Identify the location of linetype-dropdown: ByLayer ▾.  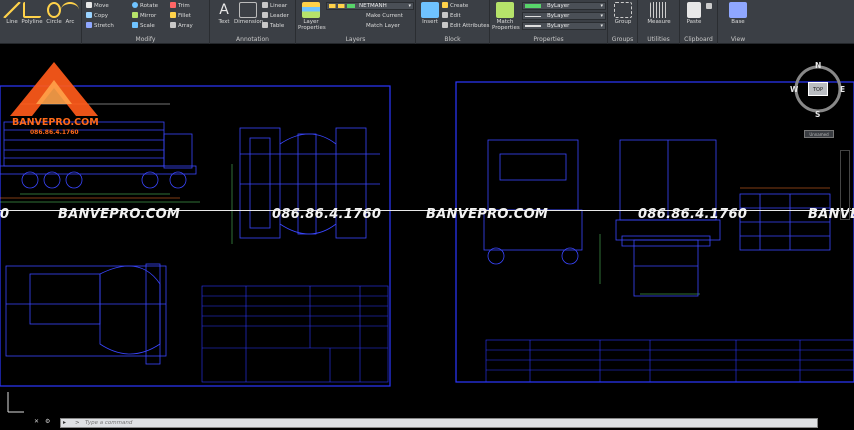
(564, 16).